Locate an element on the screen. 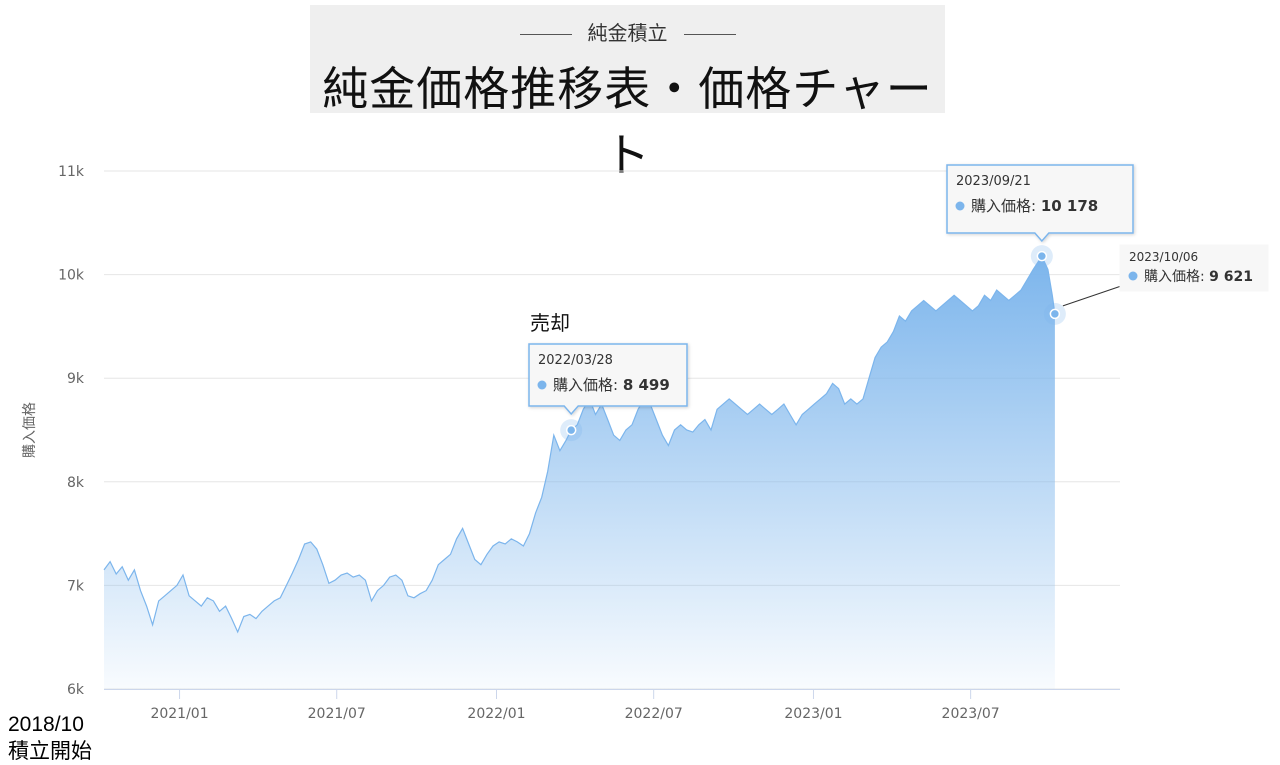 This screenshot has width=1280, height=765. tooltip: 2023/09/21 購入価格: 10 178 is located at coordinates (1040, 203).